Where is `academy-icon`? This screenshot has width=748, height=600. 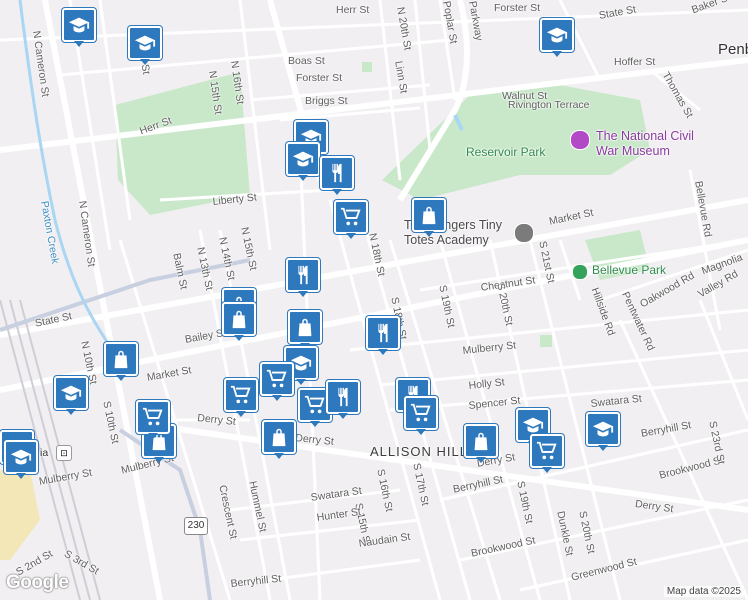
academy-icon is located at coordinates (524, 233).